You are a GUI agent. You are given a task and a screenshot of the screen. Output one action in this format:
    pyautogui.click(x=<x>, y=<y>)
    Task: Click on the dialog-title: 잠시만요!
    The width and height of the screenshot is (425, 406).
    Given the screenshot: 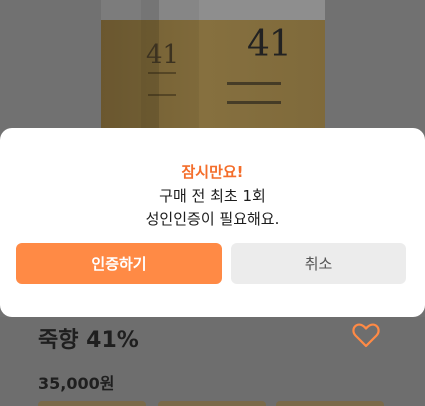 What is the action you would take?
    pyautogui.click(x=212, y=172)
    